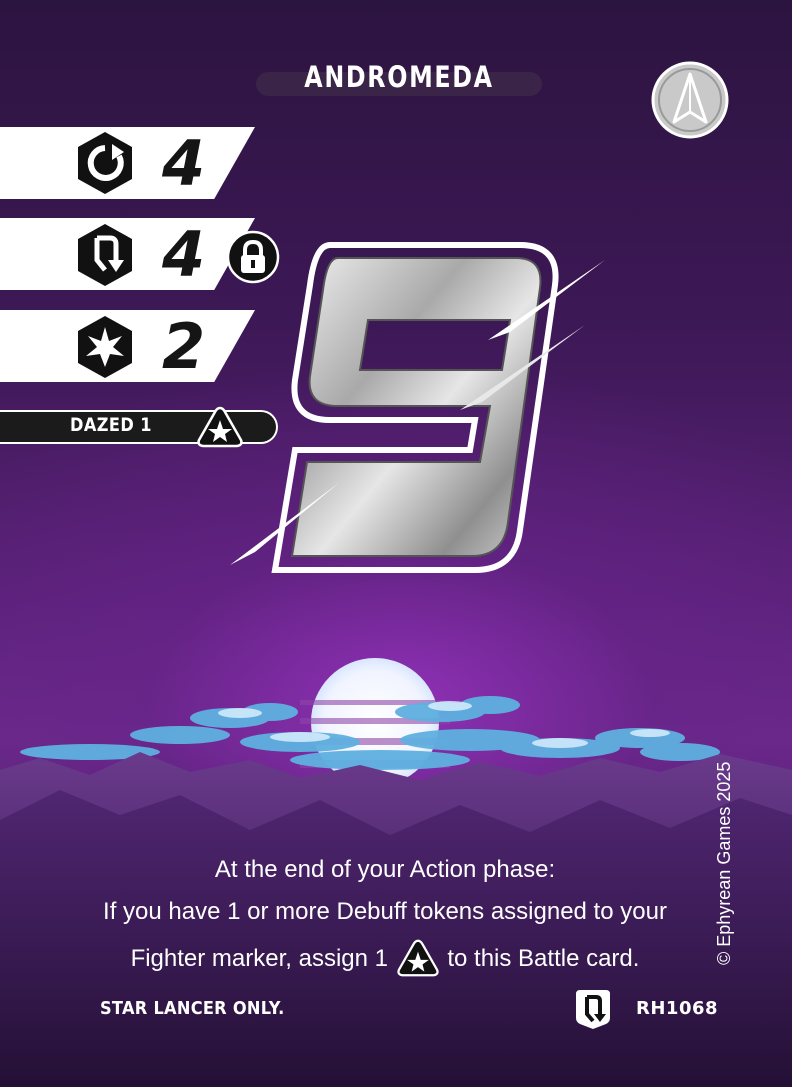 This screenshot has width=792, height=1087. I want to click on card-code: RH1068, so click(677, 1008).